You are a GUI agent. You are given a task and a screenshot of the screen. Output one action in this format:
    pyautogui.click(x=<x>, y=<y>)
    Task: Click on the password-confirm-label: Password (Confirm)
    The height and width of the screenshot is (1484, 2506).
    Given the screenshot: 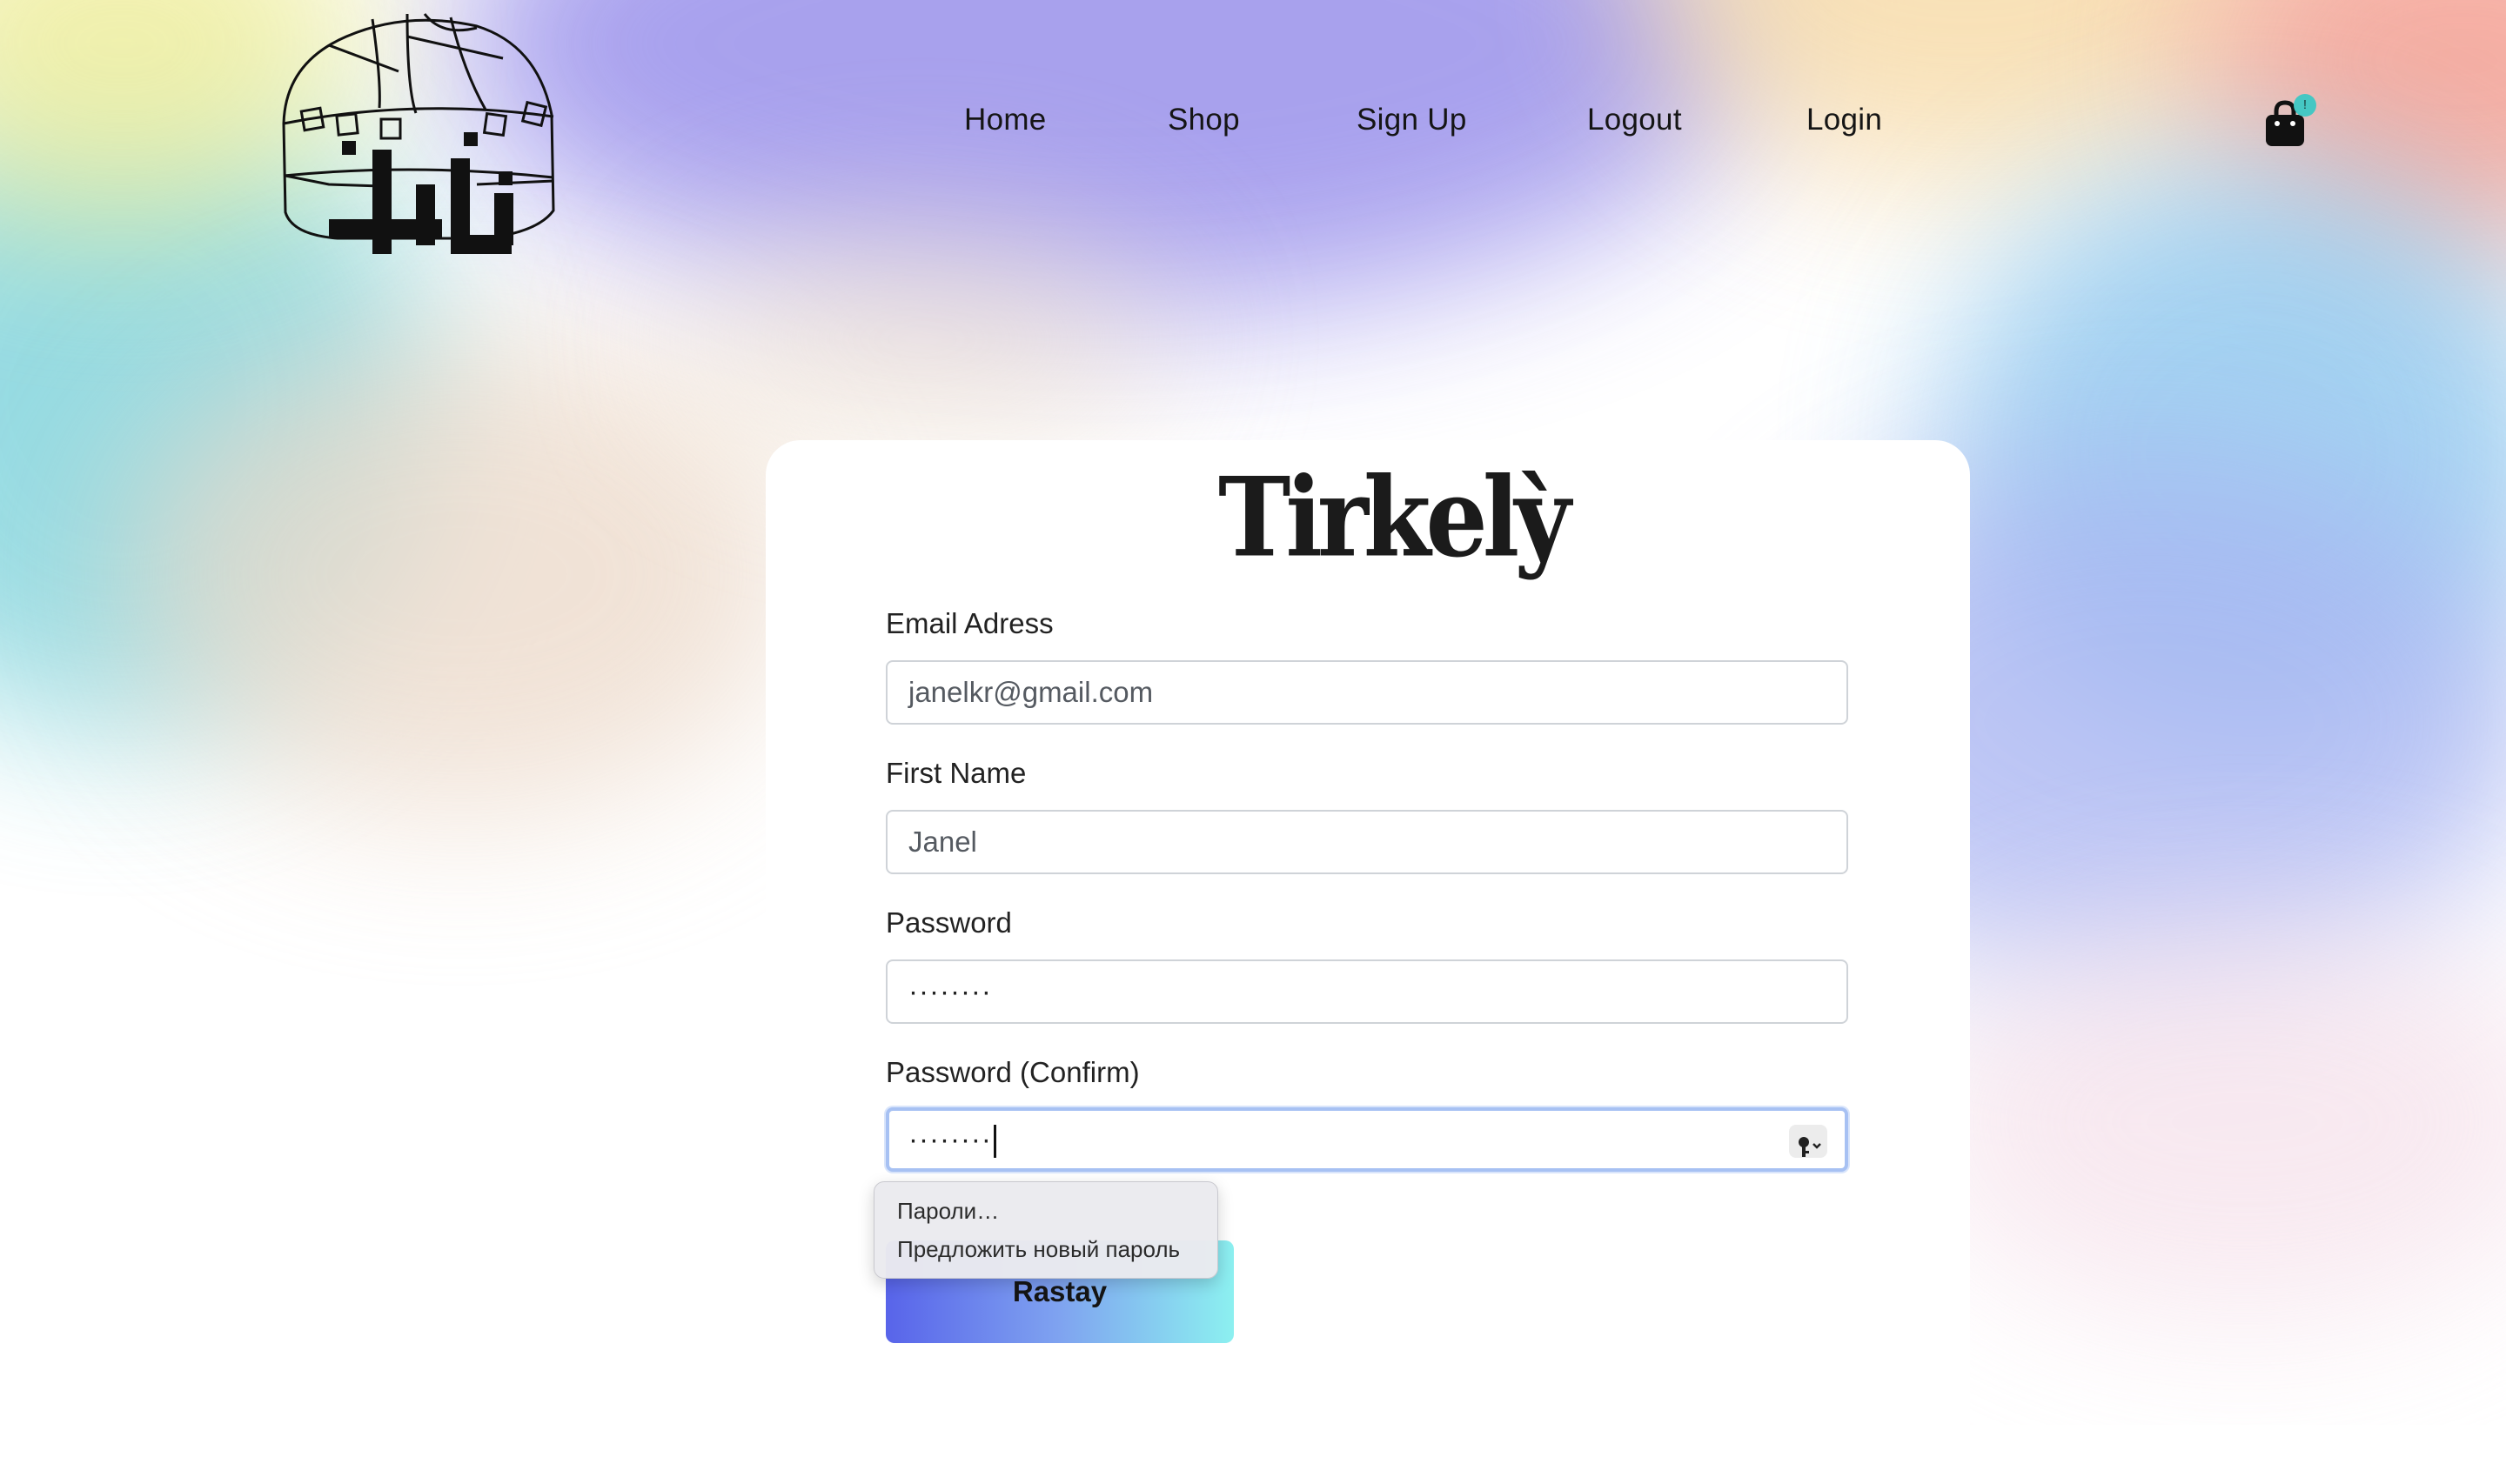 What is the action you would take?
    pyautogui.click(x=1013, y=1072)
    